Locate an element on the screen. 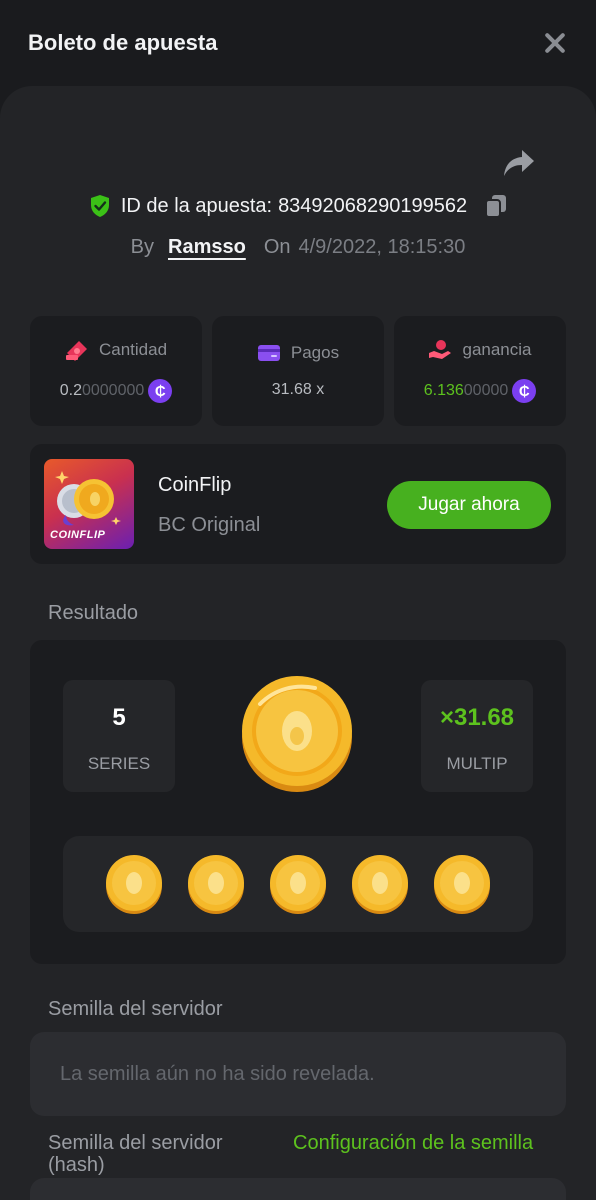 This screenshot has width=596, height=1200. thumb-title: COINFLIP is located at coordinates (78, 535).